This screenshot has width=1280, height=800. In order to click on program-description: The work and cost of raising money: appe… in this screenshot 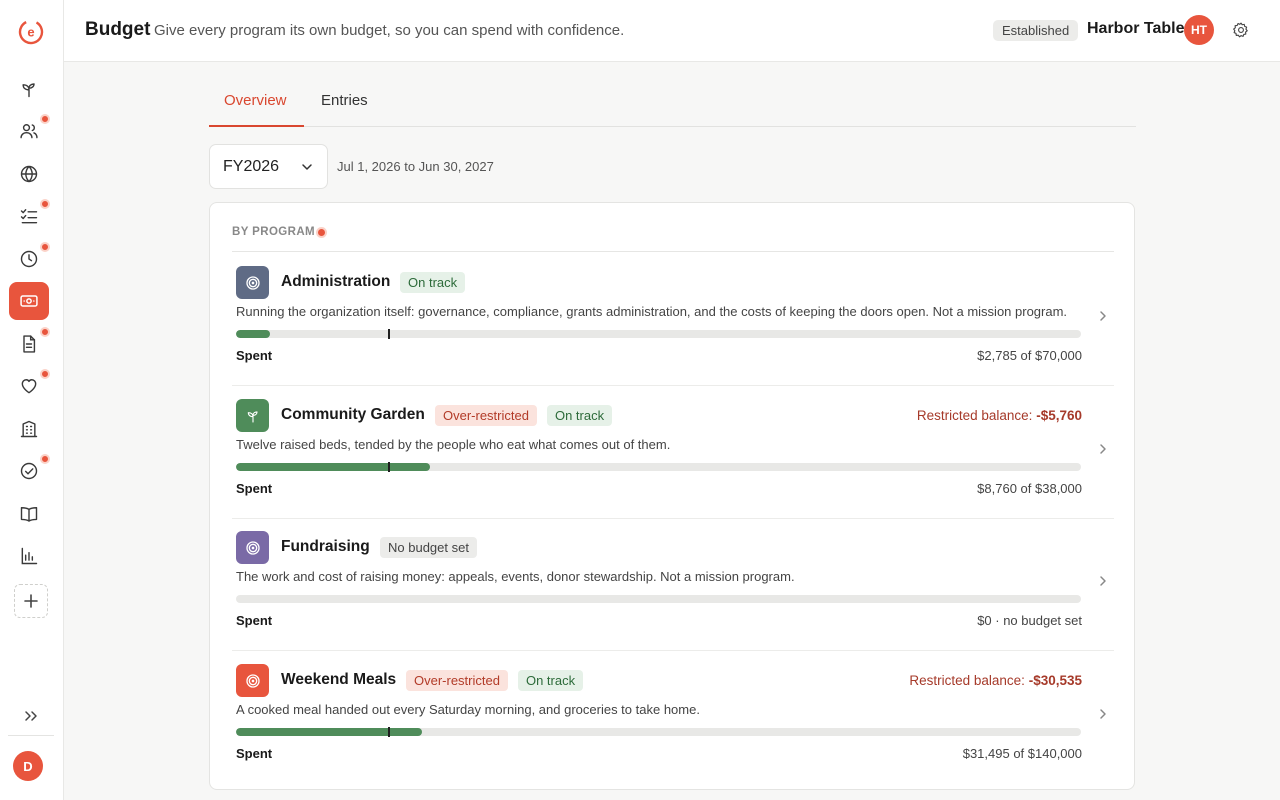, I will do `click(515, 576)`.